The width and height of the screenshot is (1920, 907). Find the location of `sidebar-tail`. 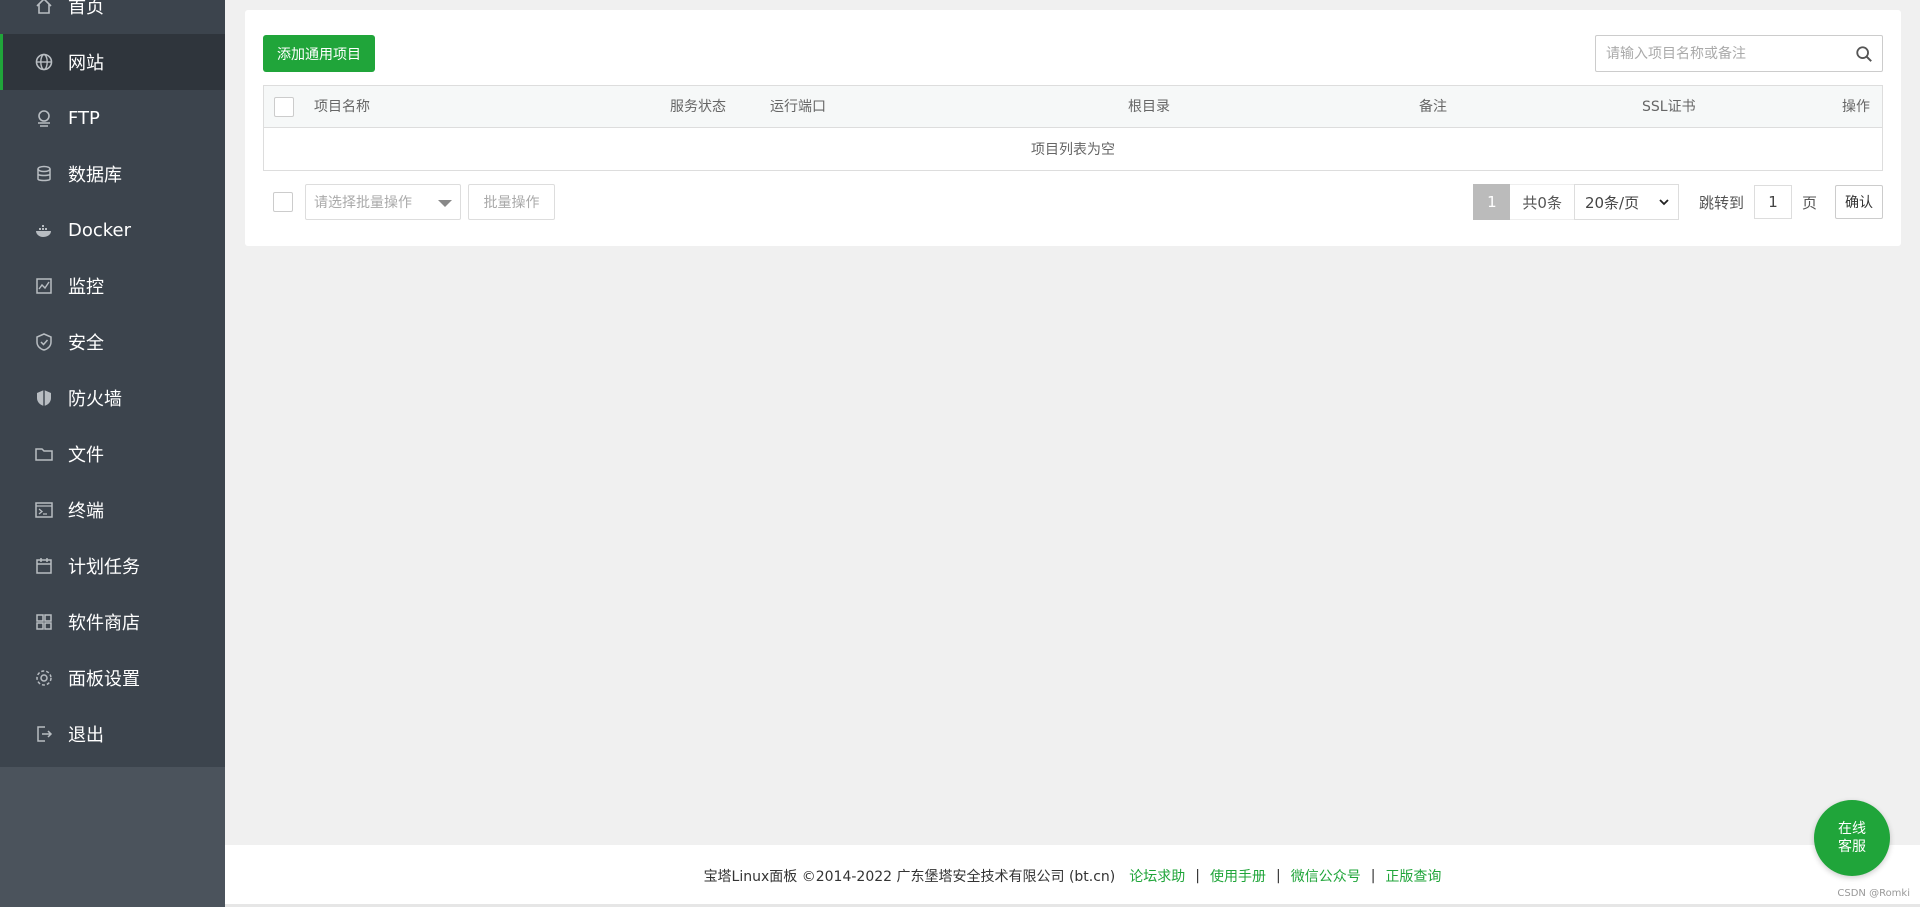

sidebar-tail is located at coordinates (112, 837).